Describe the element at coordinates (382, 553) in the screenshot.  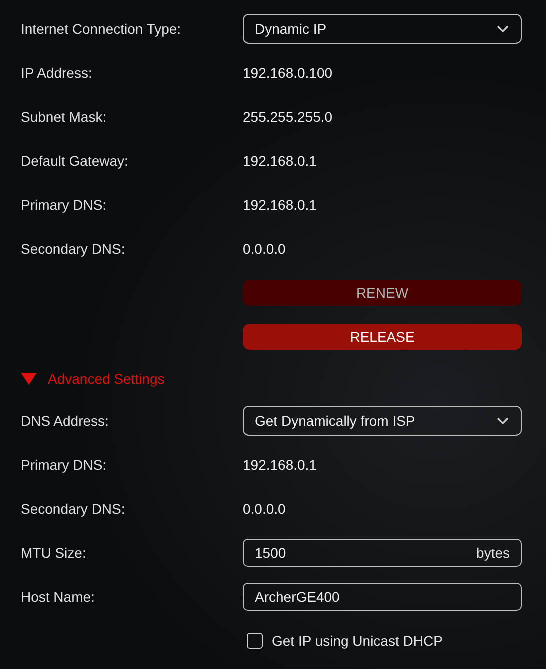
I see `input-field: 1500 bytes` at that location.